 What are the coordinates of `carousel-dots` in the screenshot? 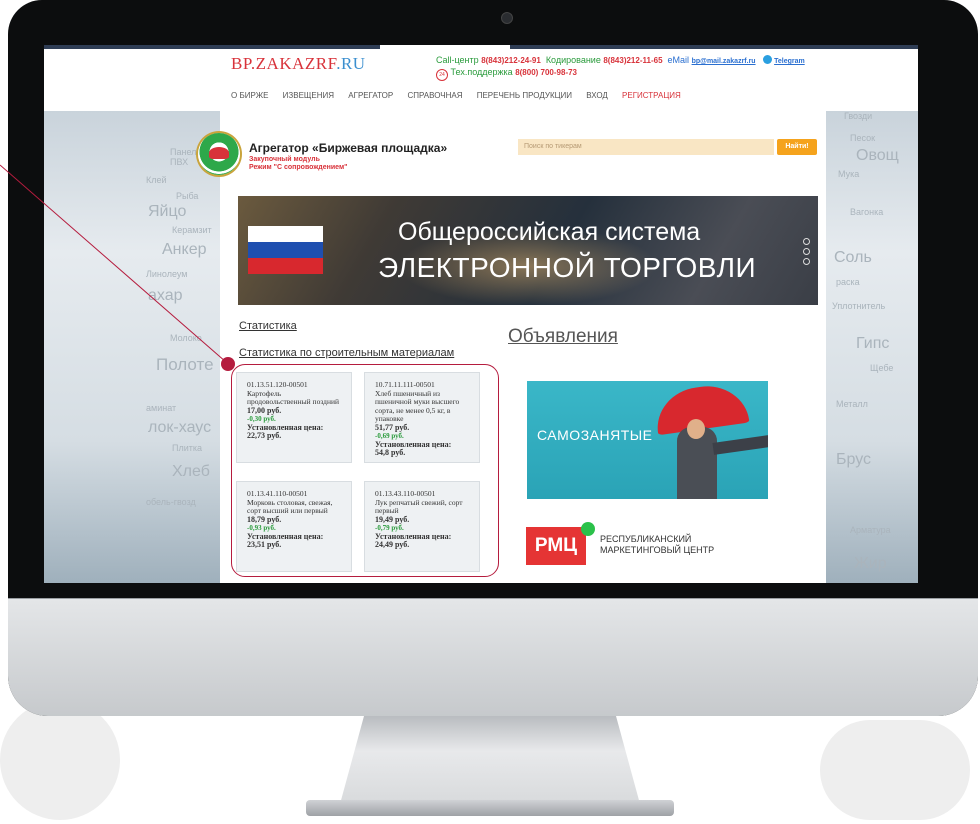 It's located at (806, 253).